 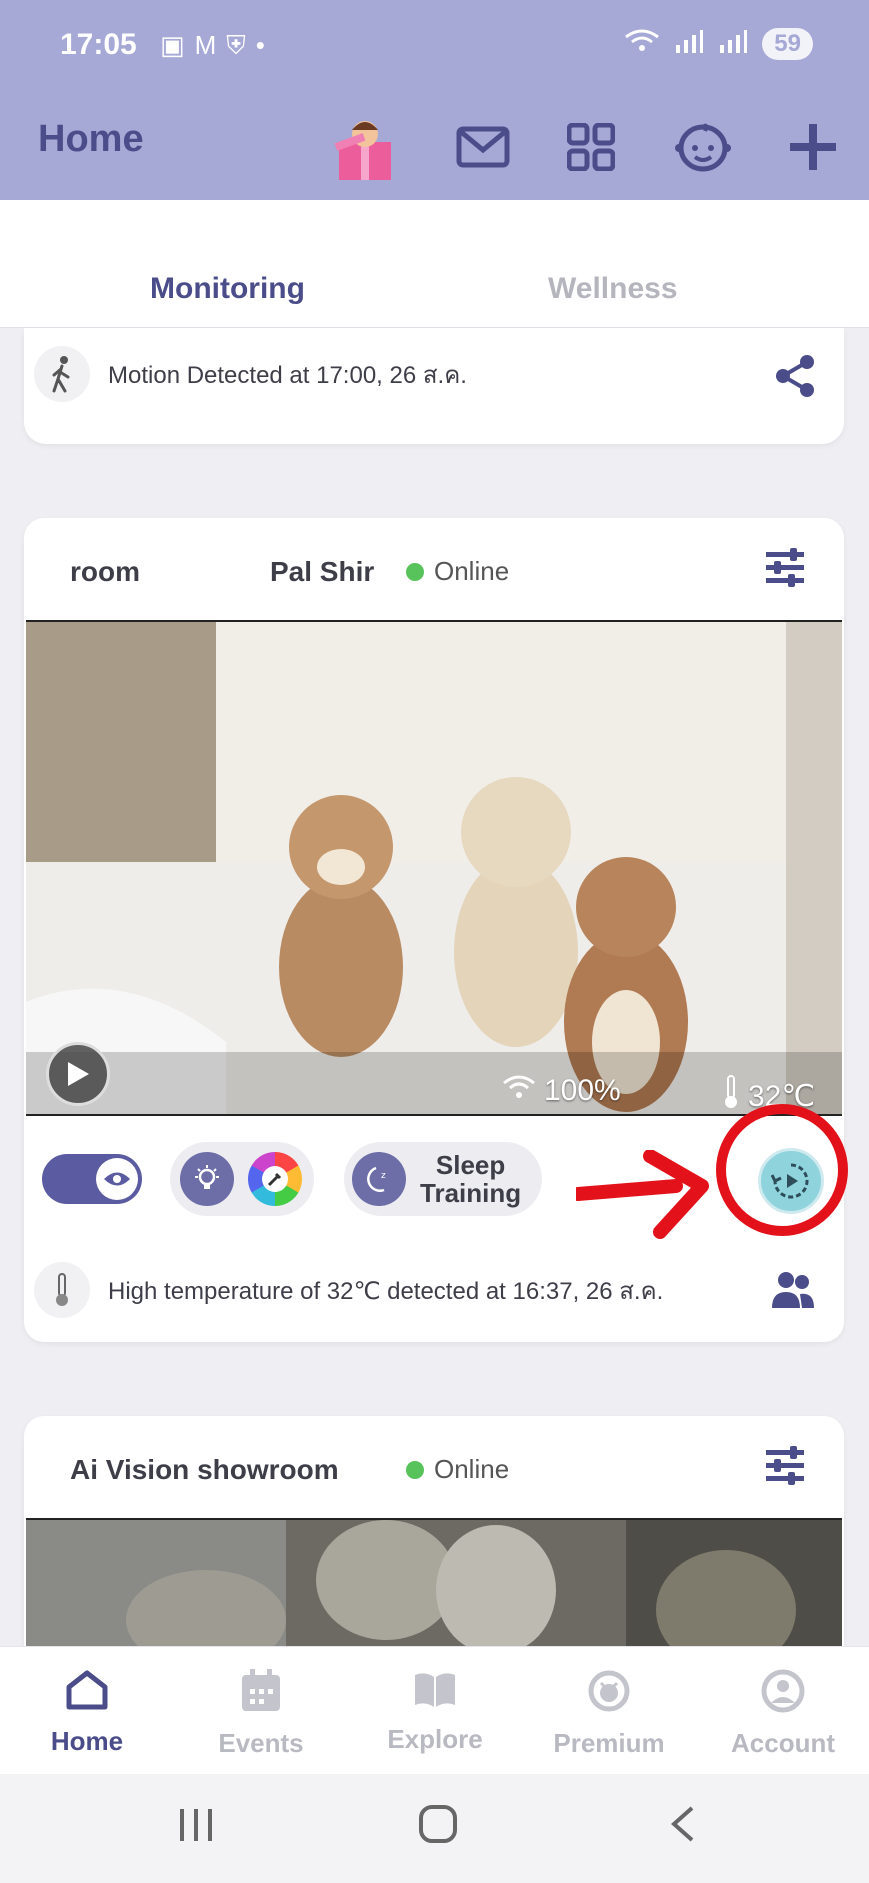 What do you see at coordinates (62, 374) in the screenshot?
I see `walking-person-icon` at bounding box center [62, 374].